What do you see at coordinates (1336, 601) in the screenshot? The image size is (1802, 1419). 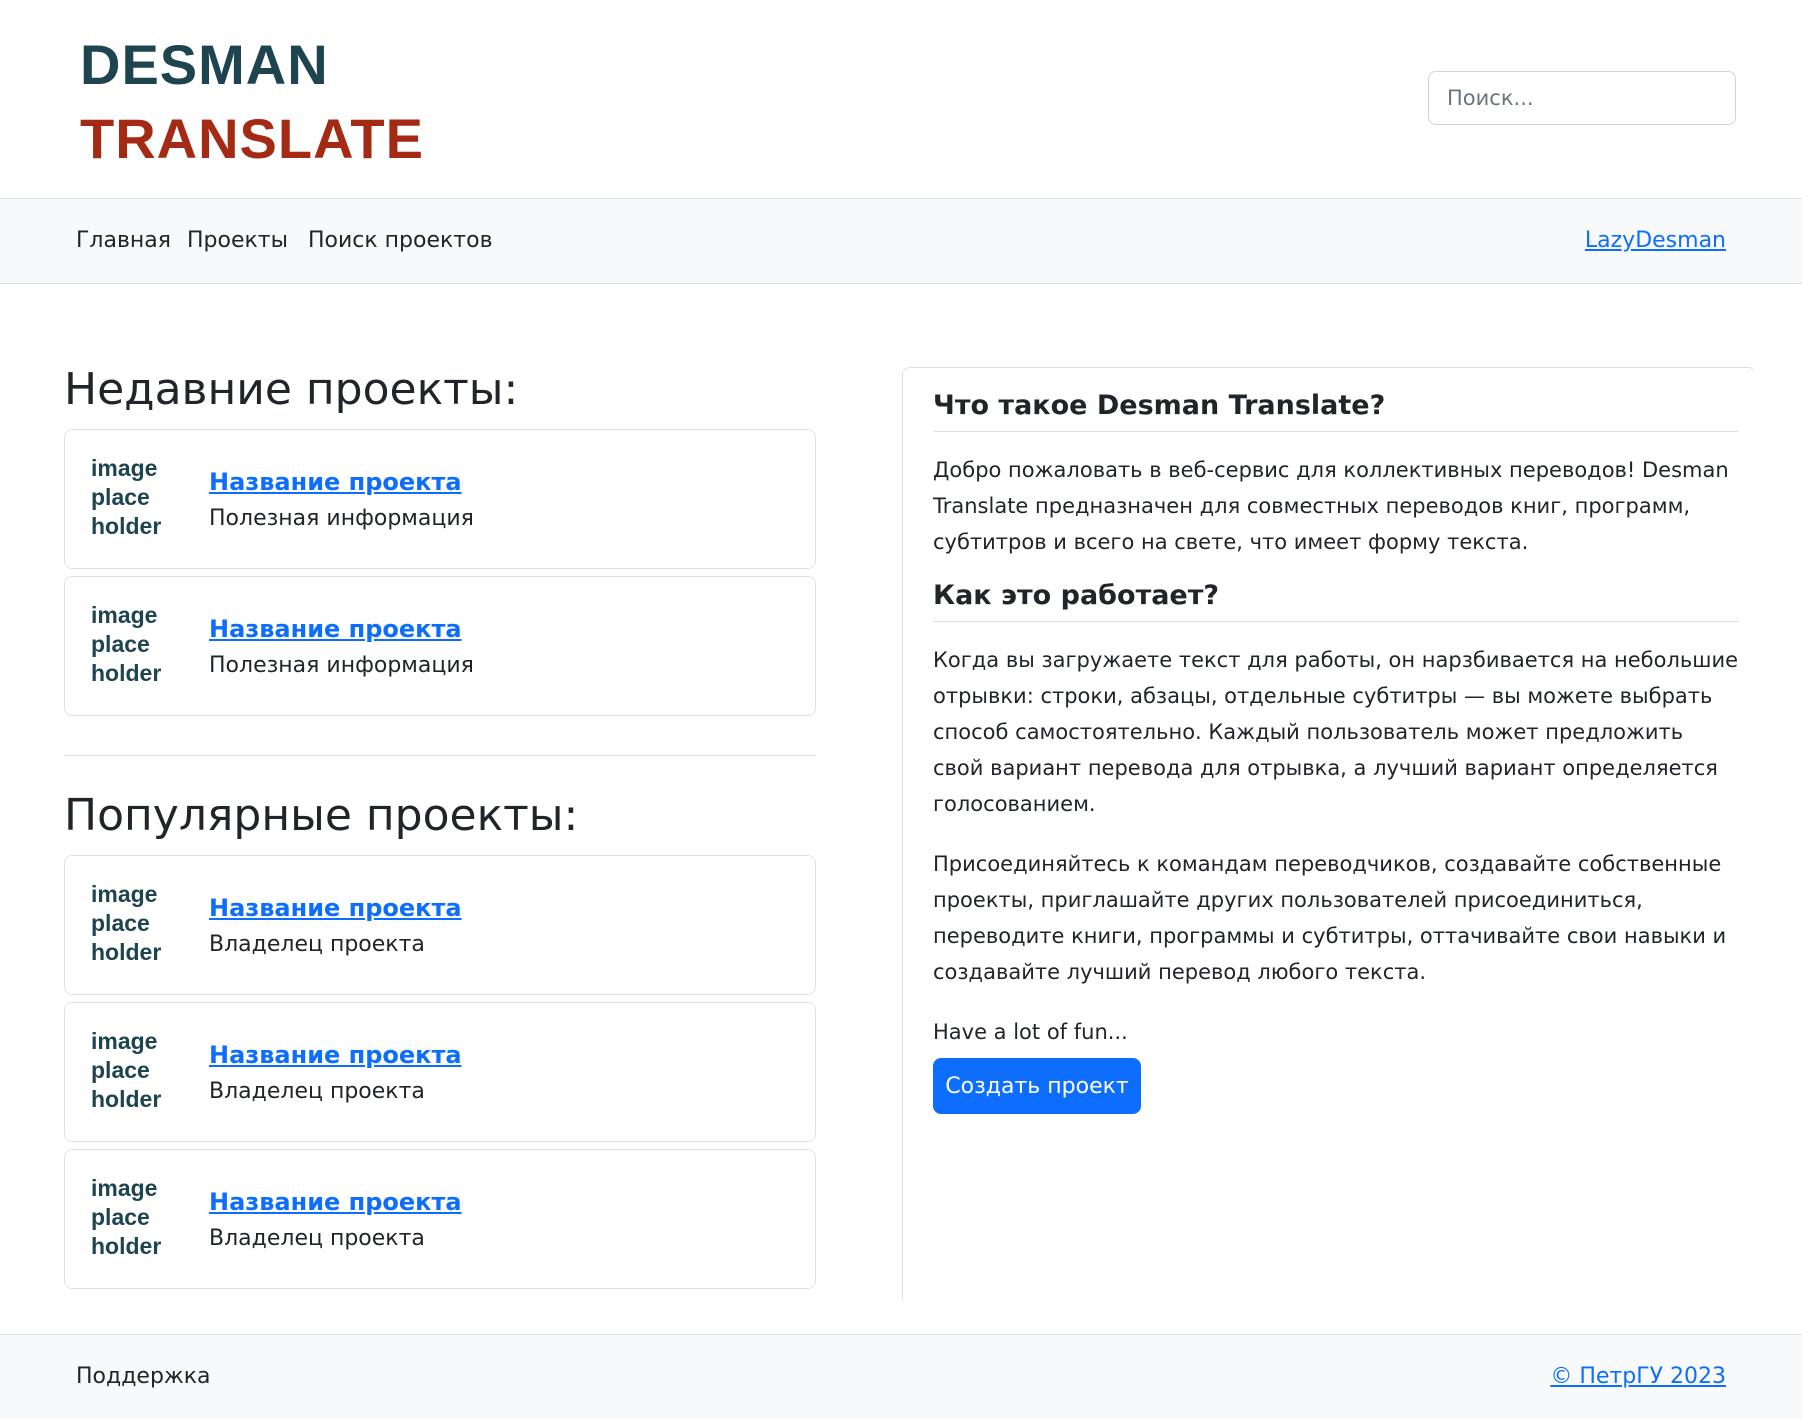 I see `how-it-works-heading: Как это работает?` at bounding box center [1336, 601].